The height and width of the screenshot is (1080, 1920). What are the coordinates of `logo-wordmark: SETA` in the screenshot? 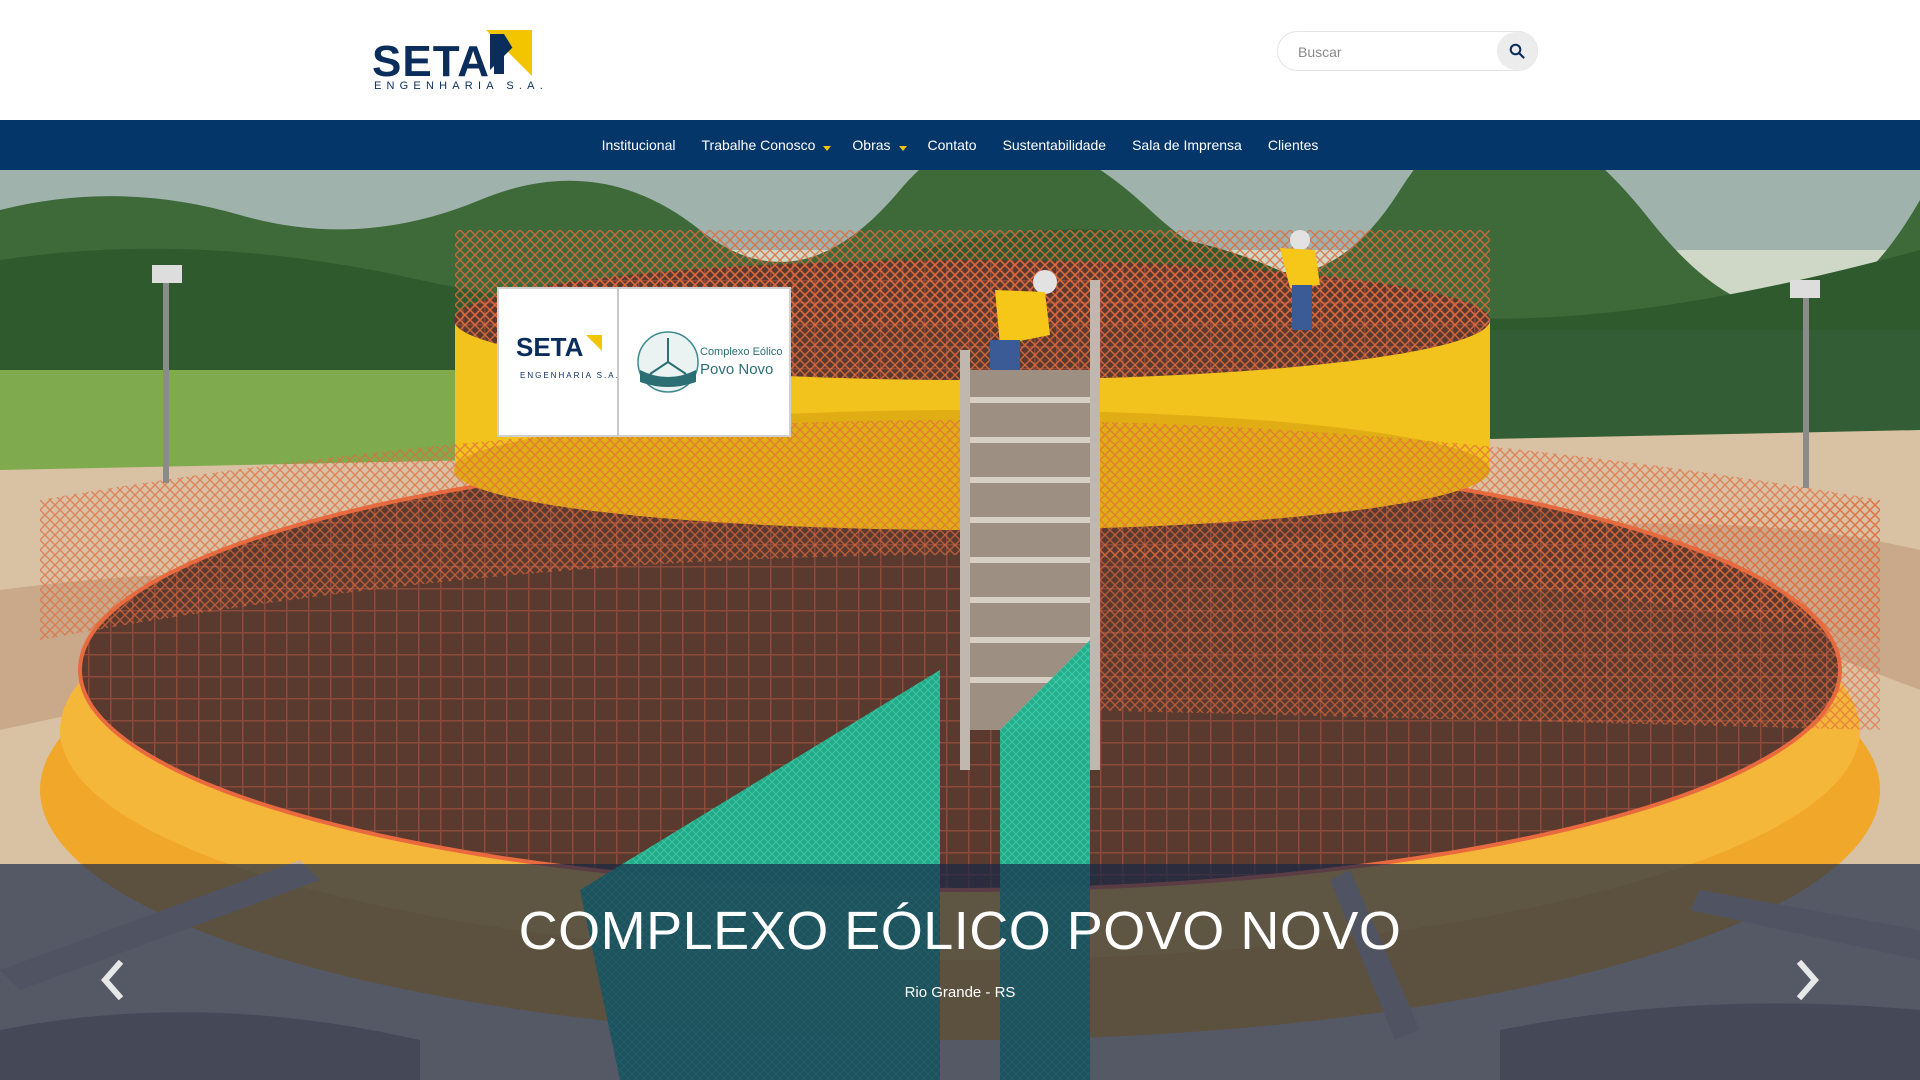 It's located at (431, 61).